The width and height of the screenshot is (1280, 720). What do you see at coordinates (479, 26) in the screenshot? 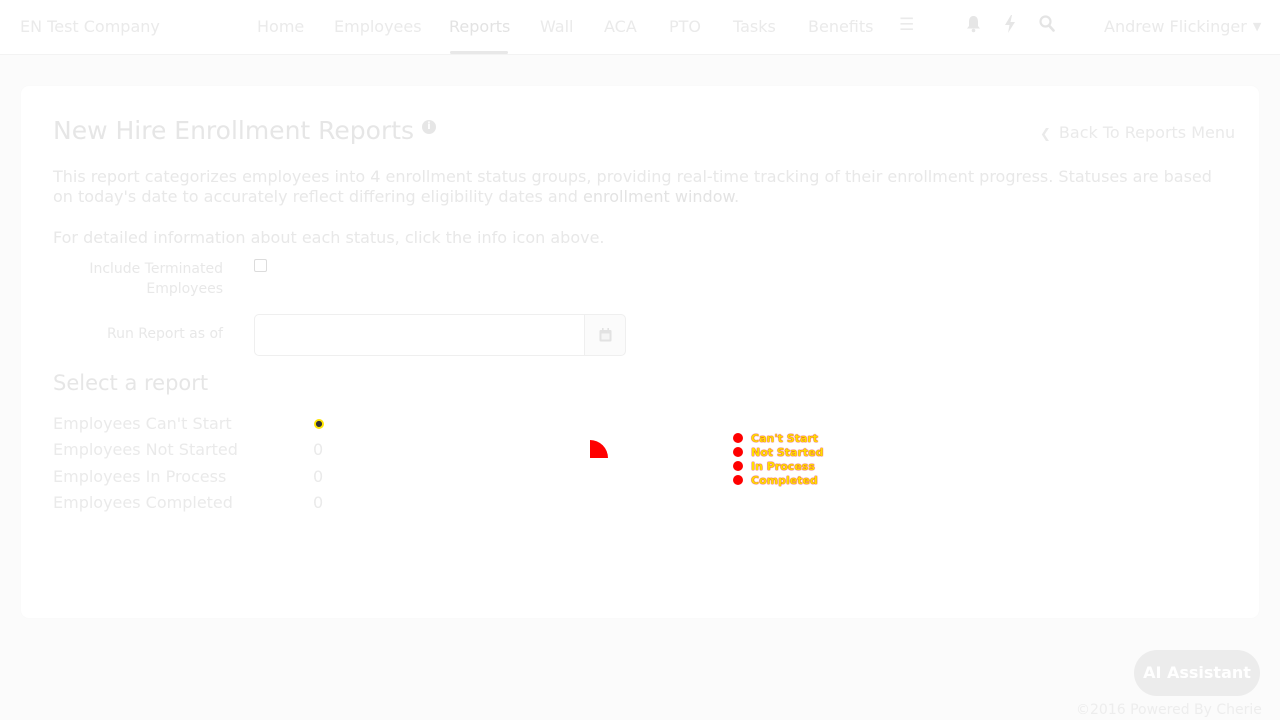
I see `nav-reports: Reports` at bounding box center [479, 26].